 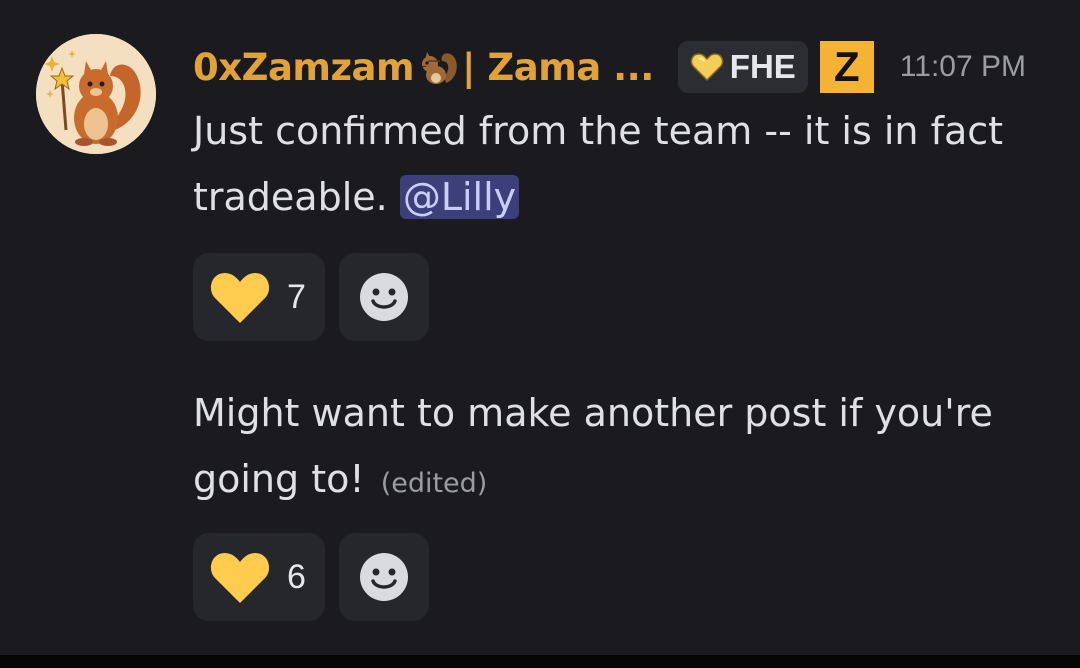 I want to click on role-icon: Z, so click(x=846, y=67).